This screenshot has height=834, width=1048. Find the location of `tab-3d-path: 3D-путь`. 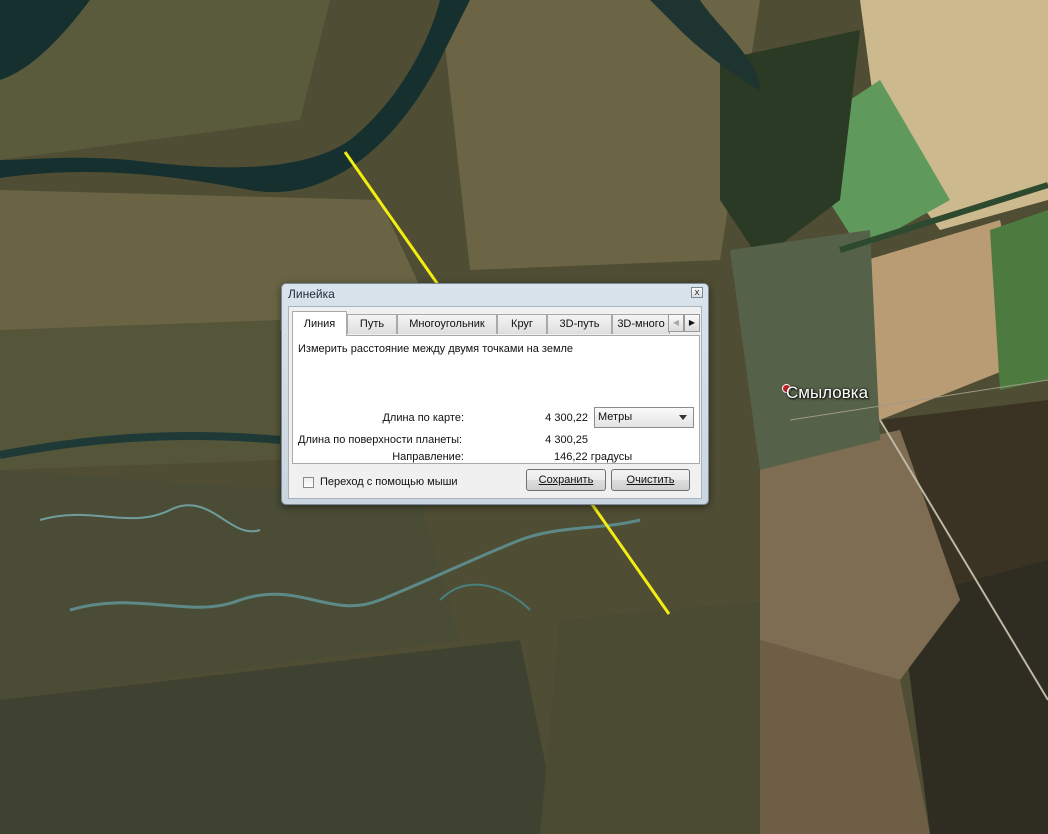

tab-3d-path: 3D-путь is located at coordinates (579, 324).